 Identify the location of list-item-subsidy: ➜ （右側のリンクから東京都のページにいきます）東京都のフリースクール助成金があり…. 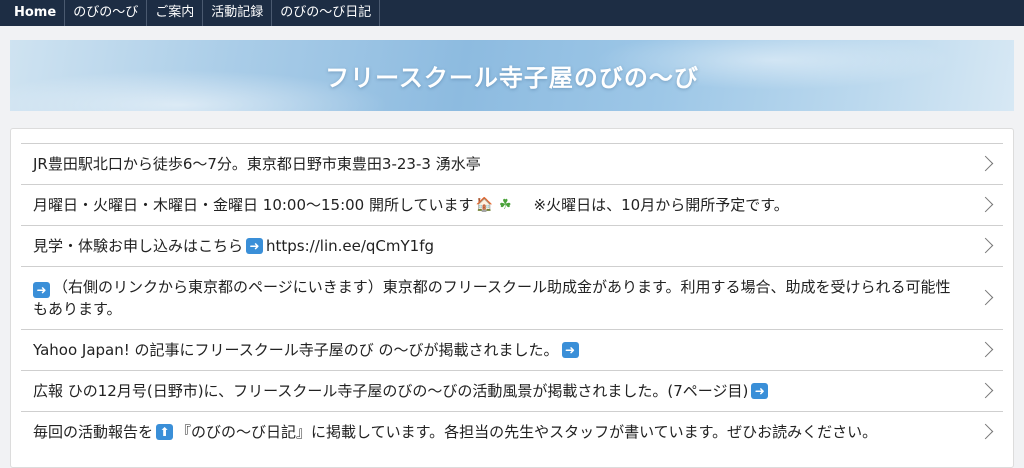
(512, 297).